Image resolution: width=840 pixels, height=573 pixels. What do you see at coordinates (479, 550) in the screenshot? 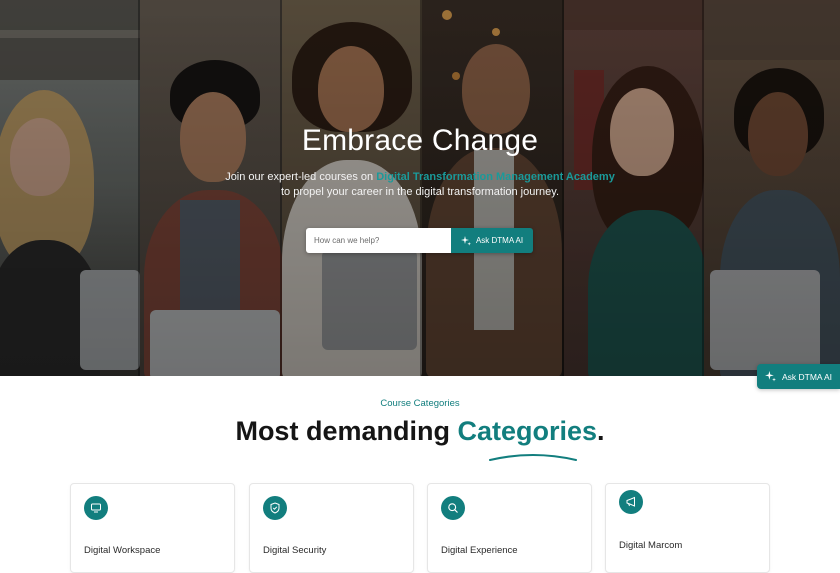
I see `category-label: Digital Experience` at bounding box center [479, 550].